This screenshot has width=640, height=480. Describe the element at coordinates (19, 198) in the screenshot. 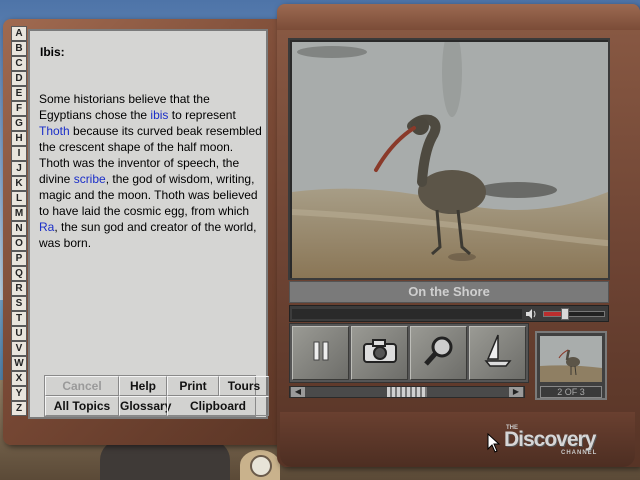

I see `alphabet-letter-l: L` at that location.